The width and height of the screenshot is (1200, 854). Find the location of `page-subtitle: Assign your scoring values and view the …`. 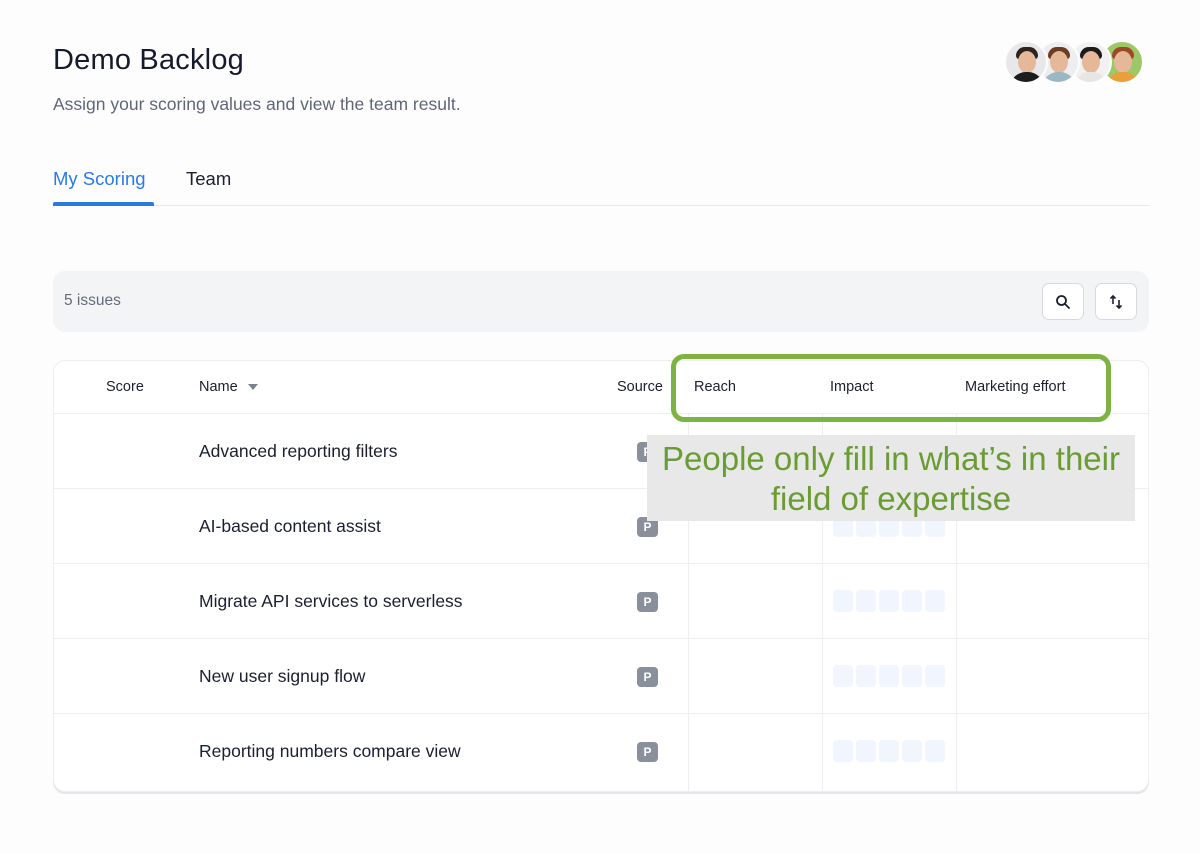

page-subtitle: Assign your scoring values and view the … is located at coordinates (257, 104).